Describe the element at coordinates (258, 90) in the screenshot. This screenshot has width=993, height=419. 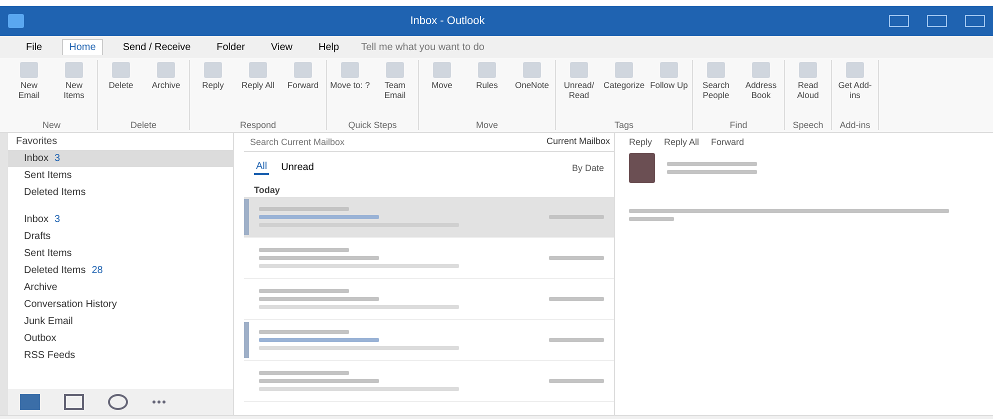
I see `ribbon-button: Reply All` at that location.